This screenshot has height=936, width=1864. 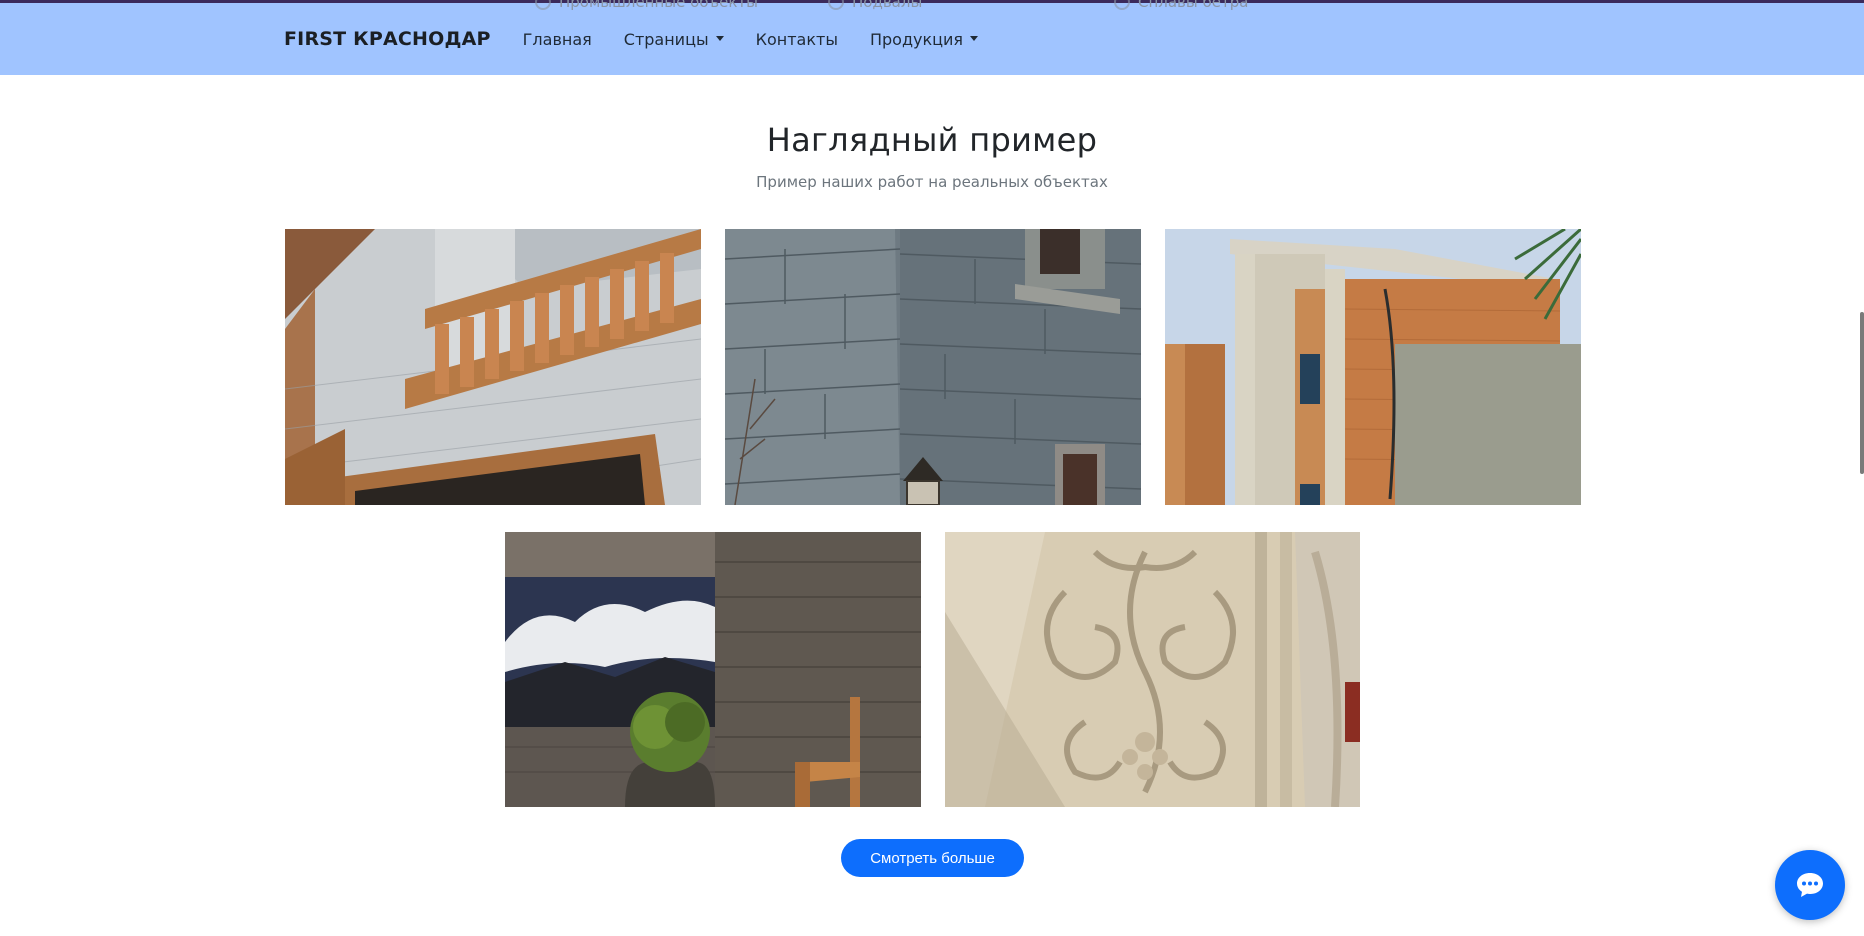 What do you see at coordinates (387, 39) in the screenshot?
I see `brand-logo: FIRST КРАСНОДАР` at bounding box center [387, 39].